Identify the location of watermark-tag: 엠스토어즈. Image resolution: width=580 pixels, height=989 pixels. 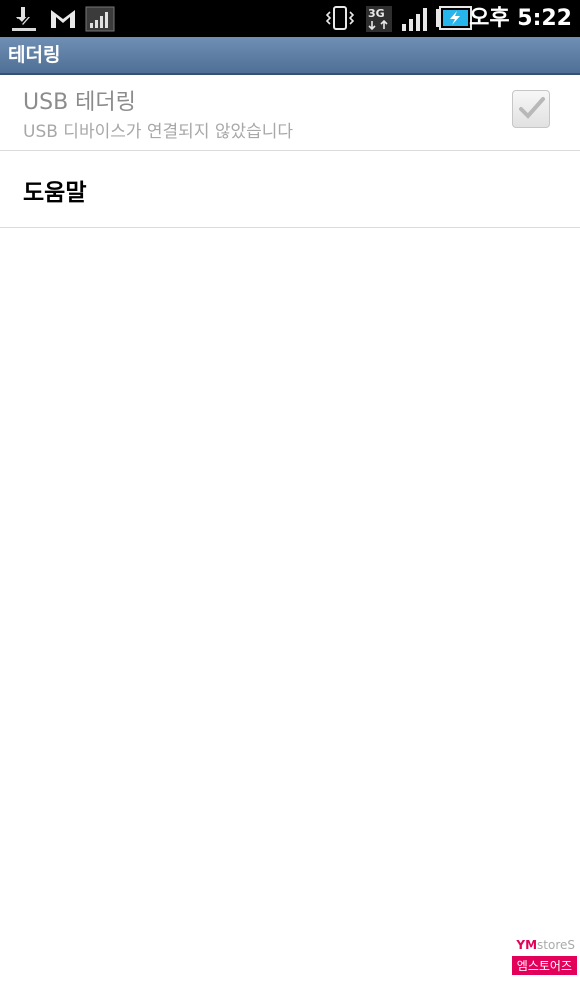
(544, 965).